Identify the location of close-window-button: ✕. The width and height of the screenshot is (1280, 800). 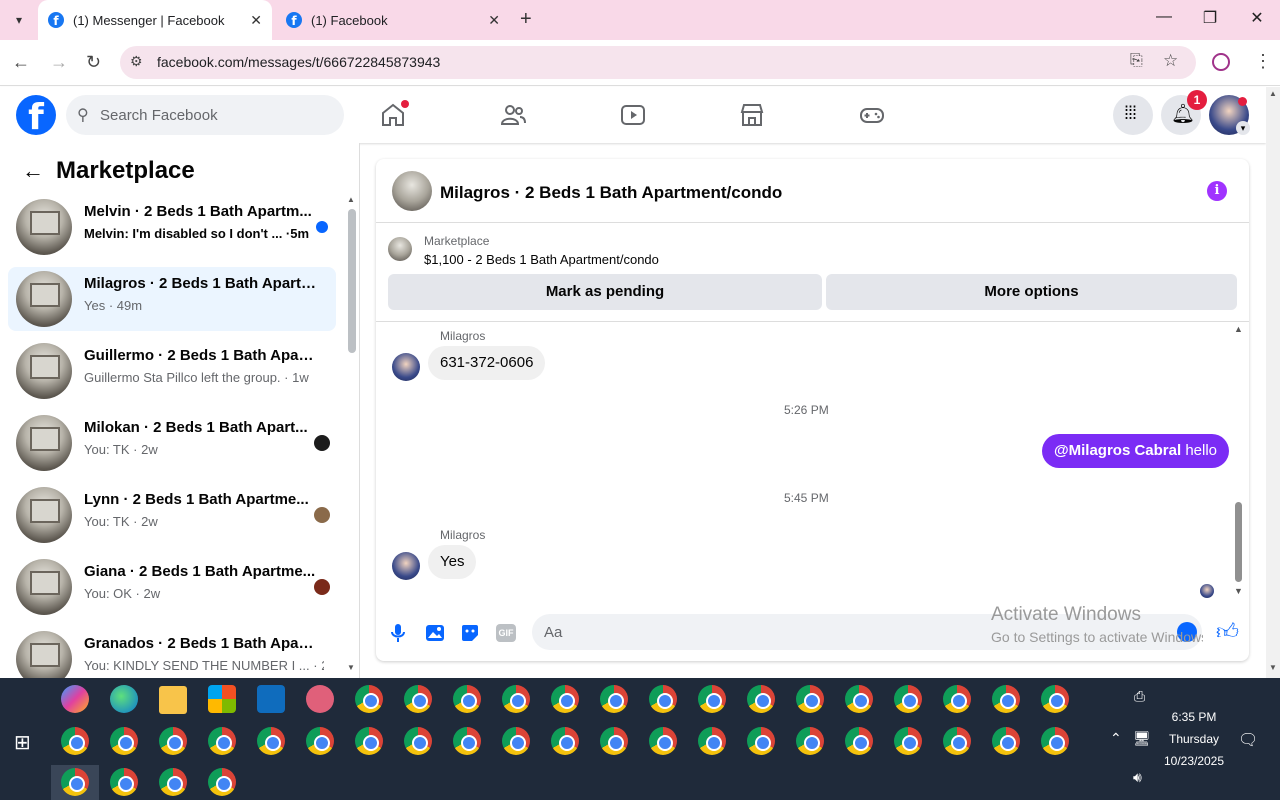
(1257, 18).